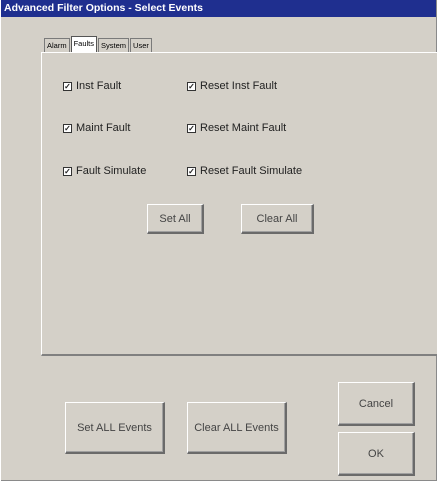 The height and width of the screenshot is (483, 439). What do you see at coordinates (175, 219) in the screenshot?
I see `set-all-button: Set All` at bounding box center [175, 219].